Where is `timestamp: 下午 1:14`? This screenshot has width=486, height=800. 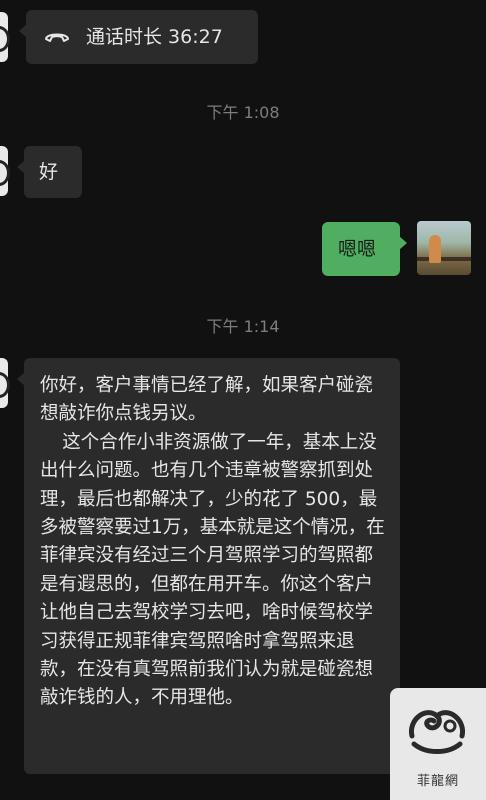
timestamp: 下午 1:14 is located at coordinates (243, 326).